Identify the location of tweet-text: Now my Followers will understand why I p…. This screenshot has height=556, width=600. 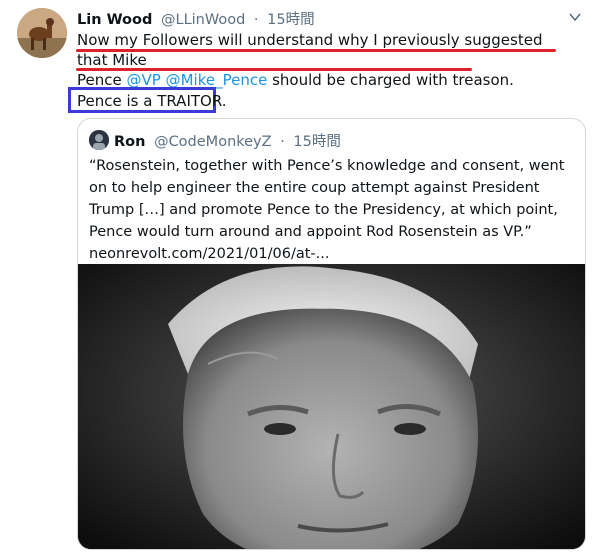
(322, 60).